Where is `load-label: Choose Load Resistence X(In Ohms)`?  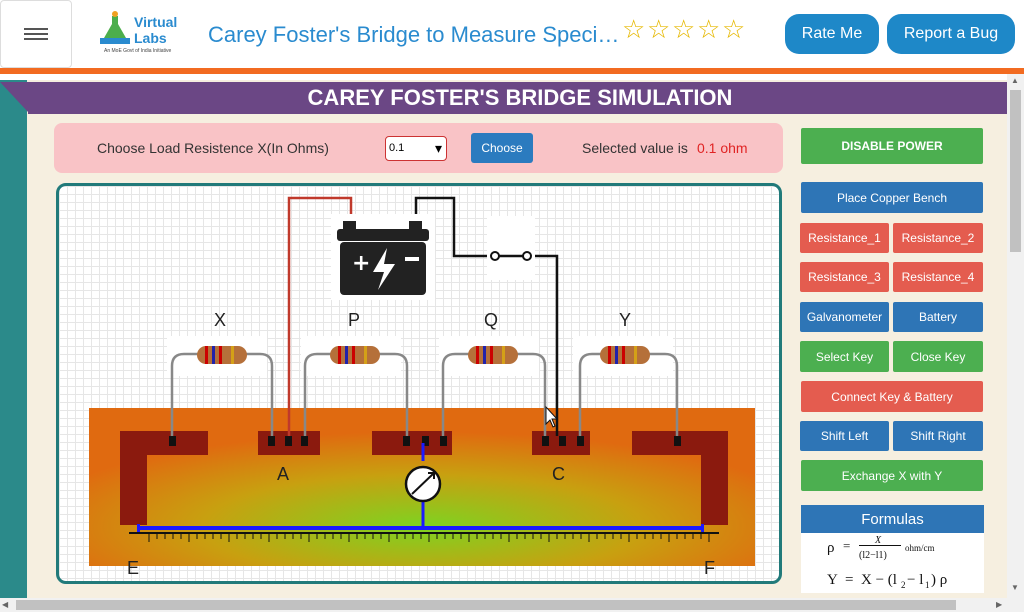
load-label: Choose Load Resistence X(In Ohms) is located at coordinates (213, 148).